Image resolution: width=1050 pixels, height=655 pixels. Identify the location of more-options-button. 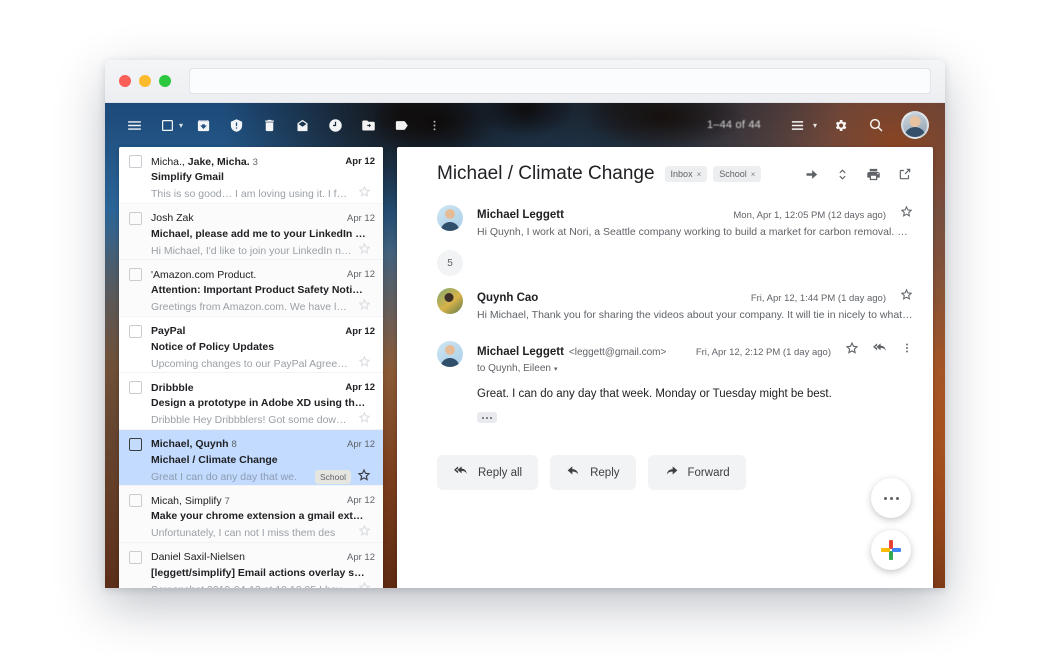
(434, 125).